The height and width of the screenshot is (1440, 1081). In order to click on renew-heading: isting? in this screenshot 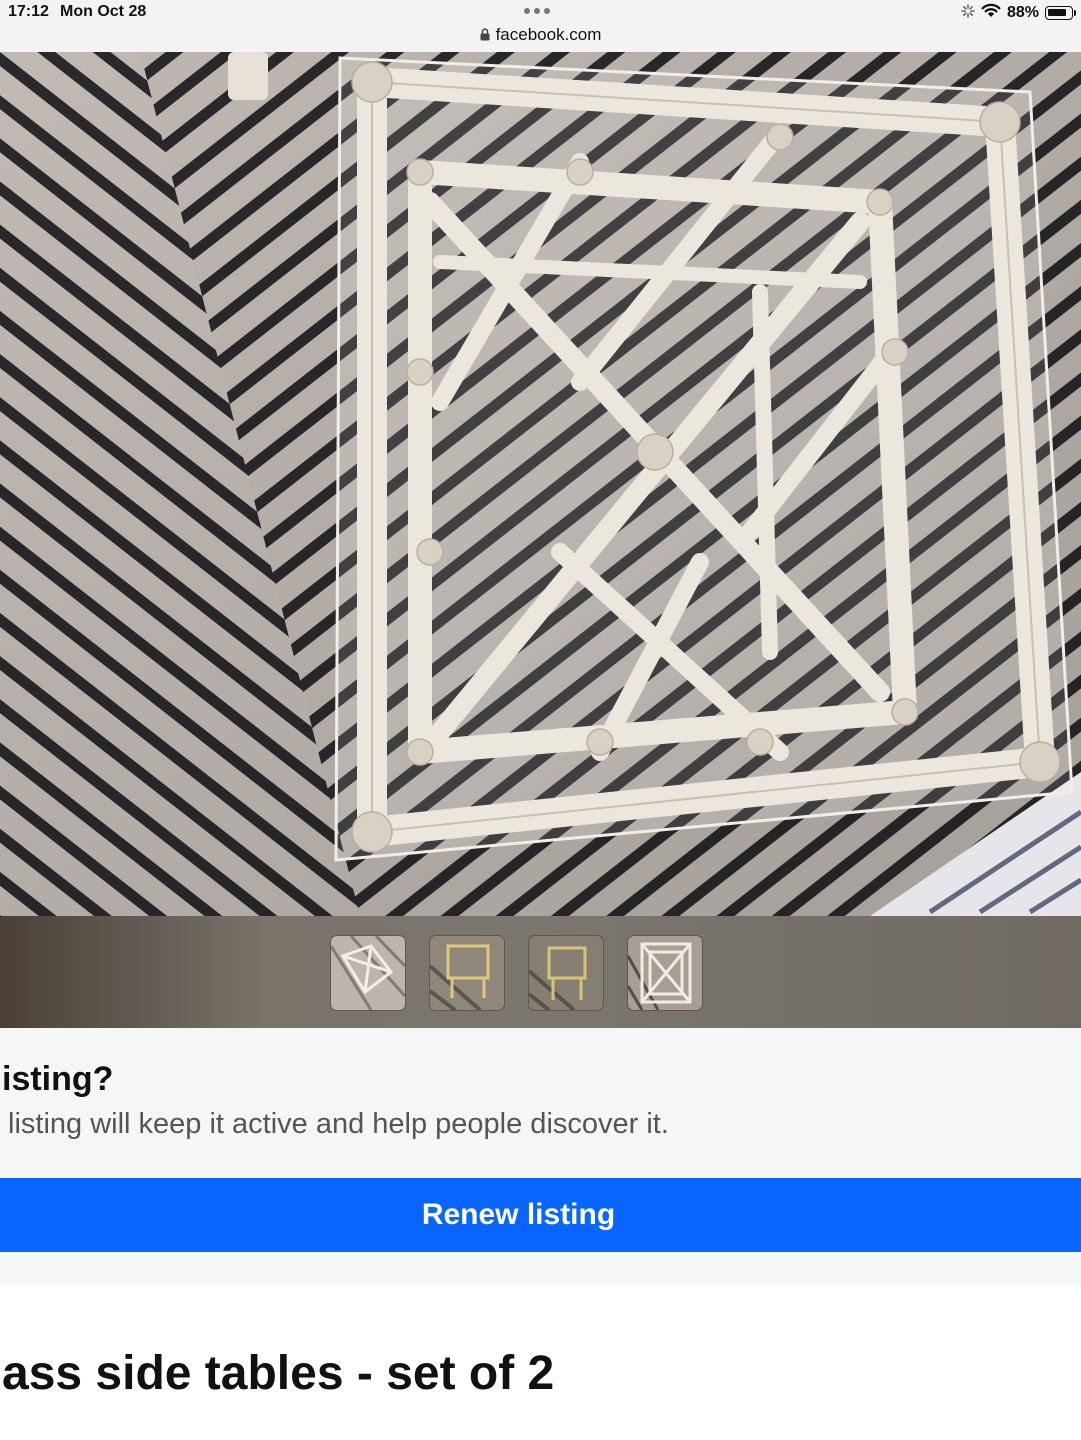, I will do `click(58, 1079)`.